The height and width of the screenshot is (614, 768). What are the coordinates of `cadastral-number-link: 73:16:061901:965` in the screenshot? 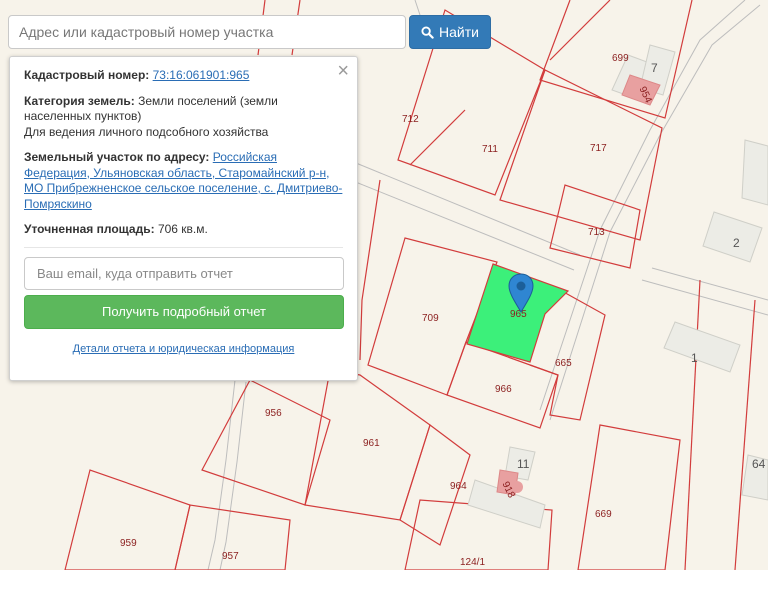 It's located at (201, 75).